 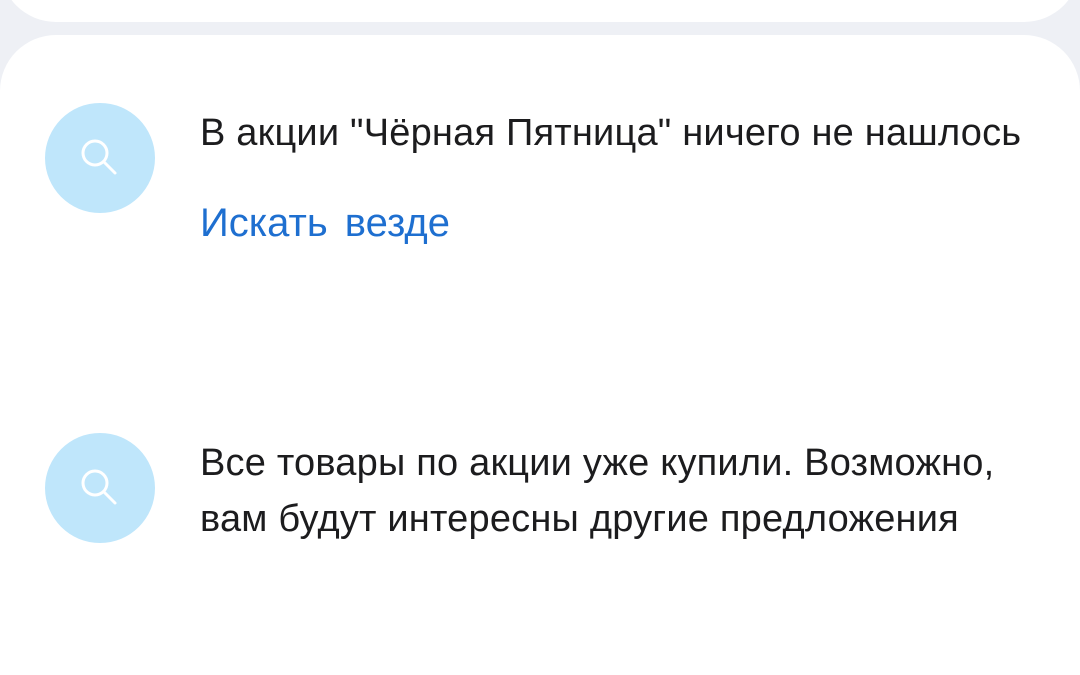 What do you see at coordinates (325, 223) in the screenshot?
I see `search-everywhere-link: Искать везде` at bounding box center [325, 223].